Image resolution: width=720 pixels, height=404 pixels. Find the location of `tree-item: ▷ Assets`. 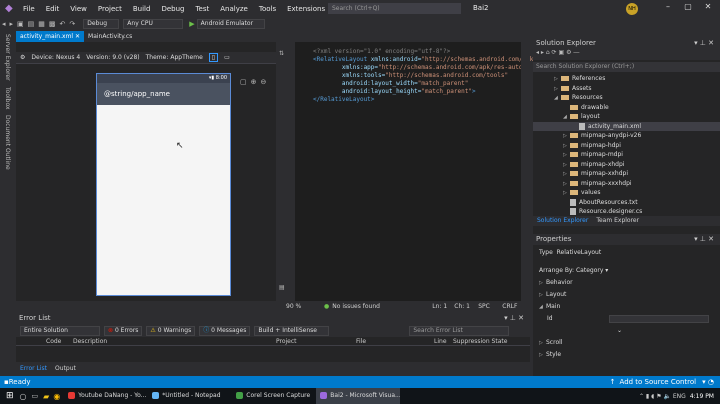

tree-item: ▷ Assets is located at coordinates (626, 89).